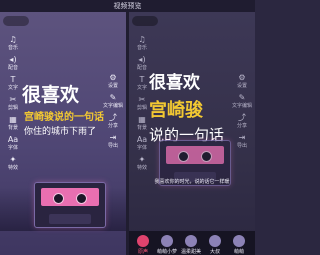  I want to click on voice-option: 温柔甜美, so click(191, 245).